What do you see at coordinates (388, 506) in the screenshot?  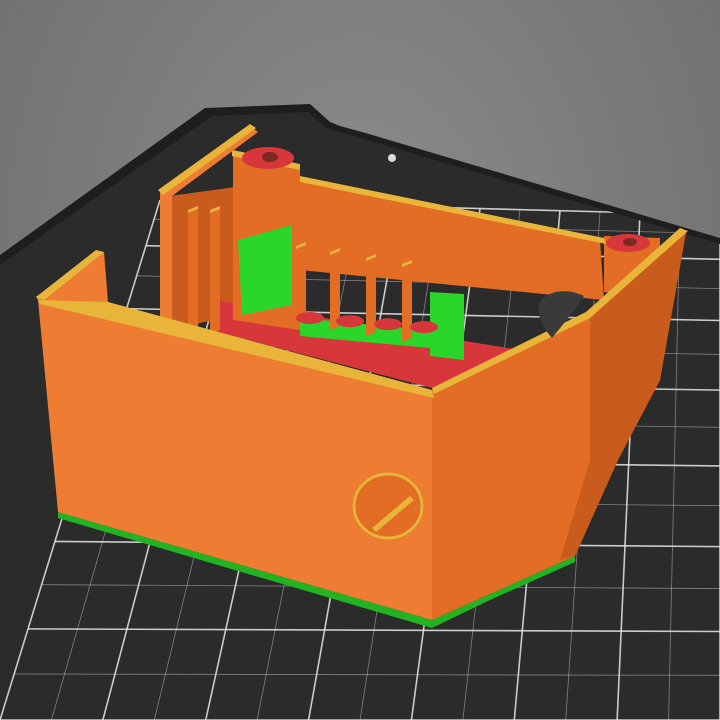 I see `front-circular-boss` at bounding box center [388, 506].